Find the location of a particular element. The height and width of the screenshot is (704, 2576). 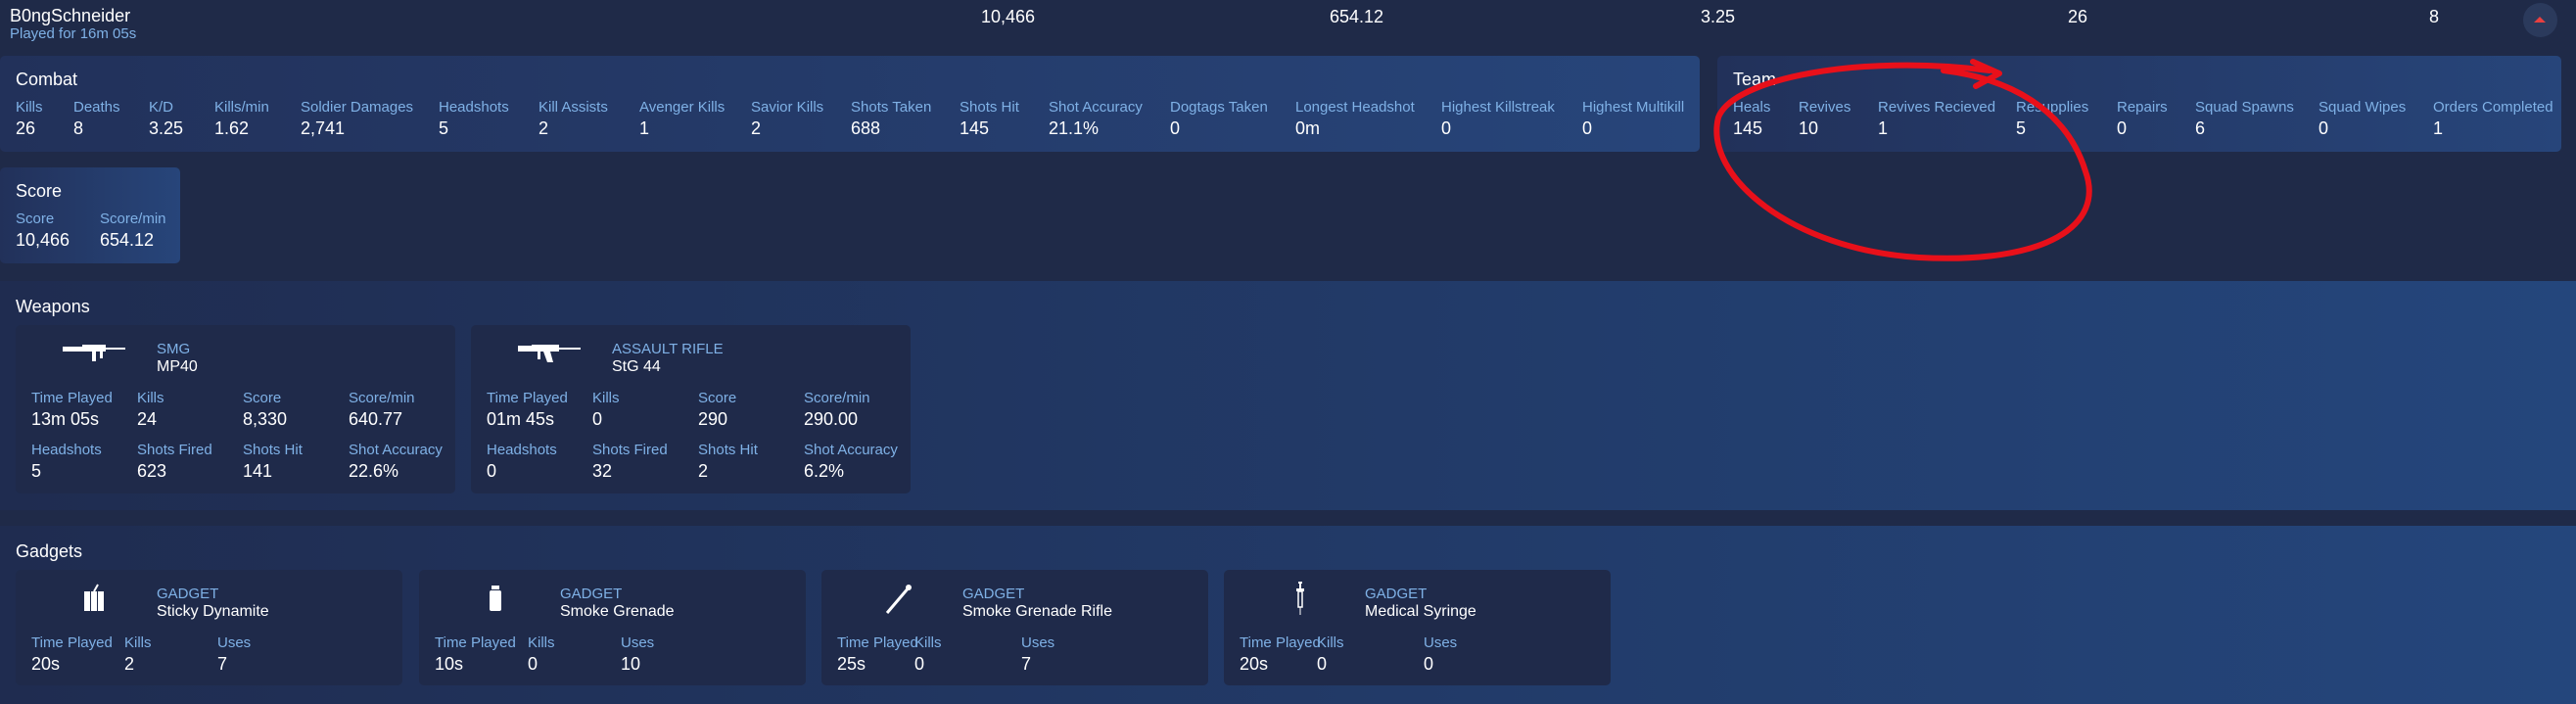

weapon-stat: Score/min 640.77 is located at coordinates (382, 410).